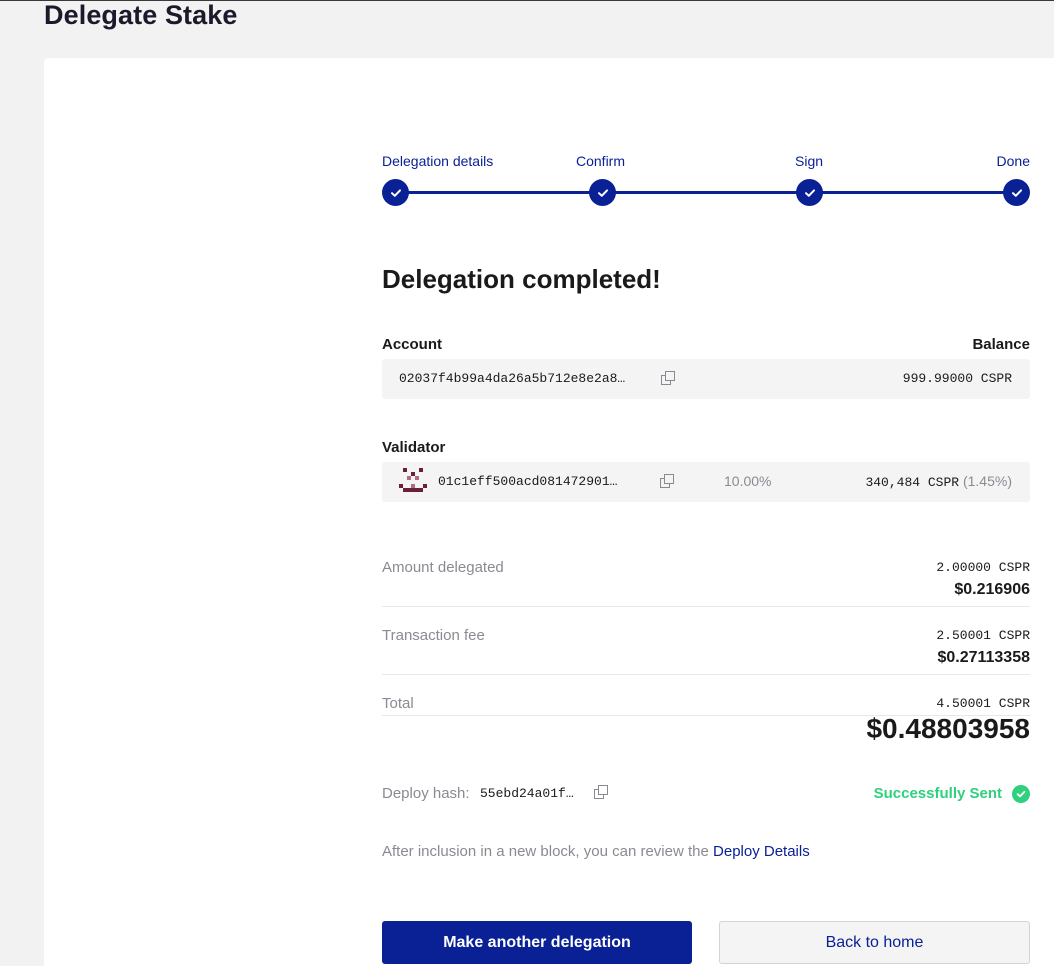  I want to click on balance-label: Balance, so click(1001, 344).